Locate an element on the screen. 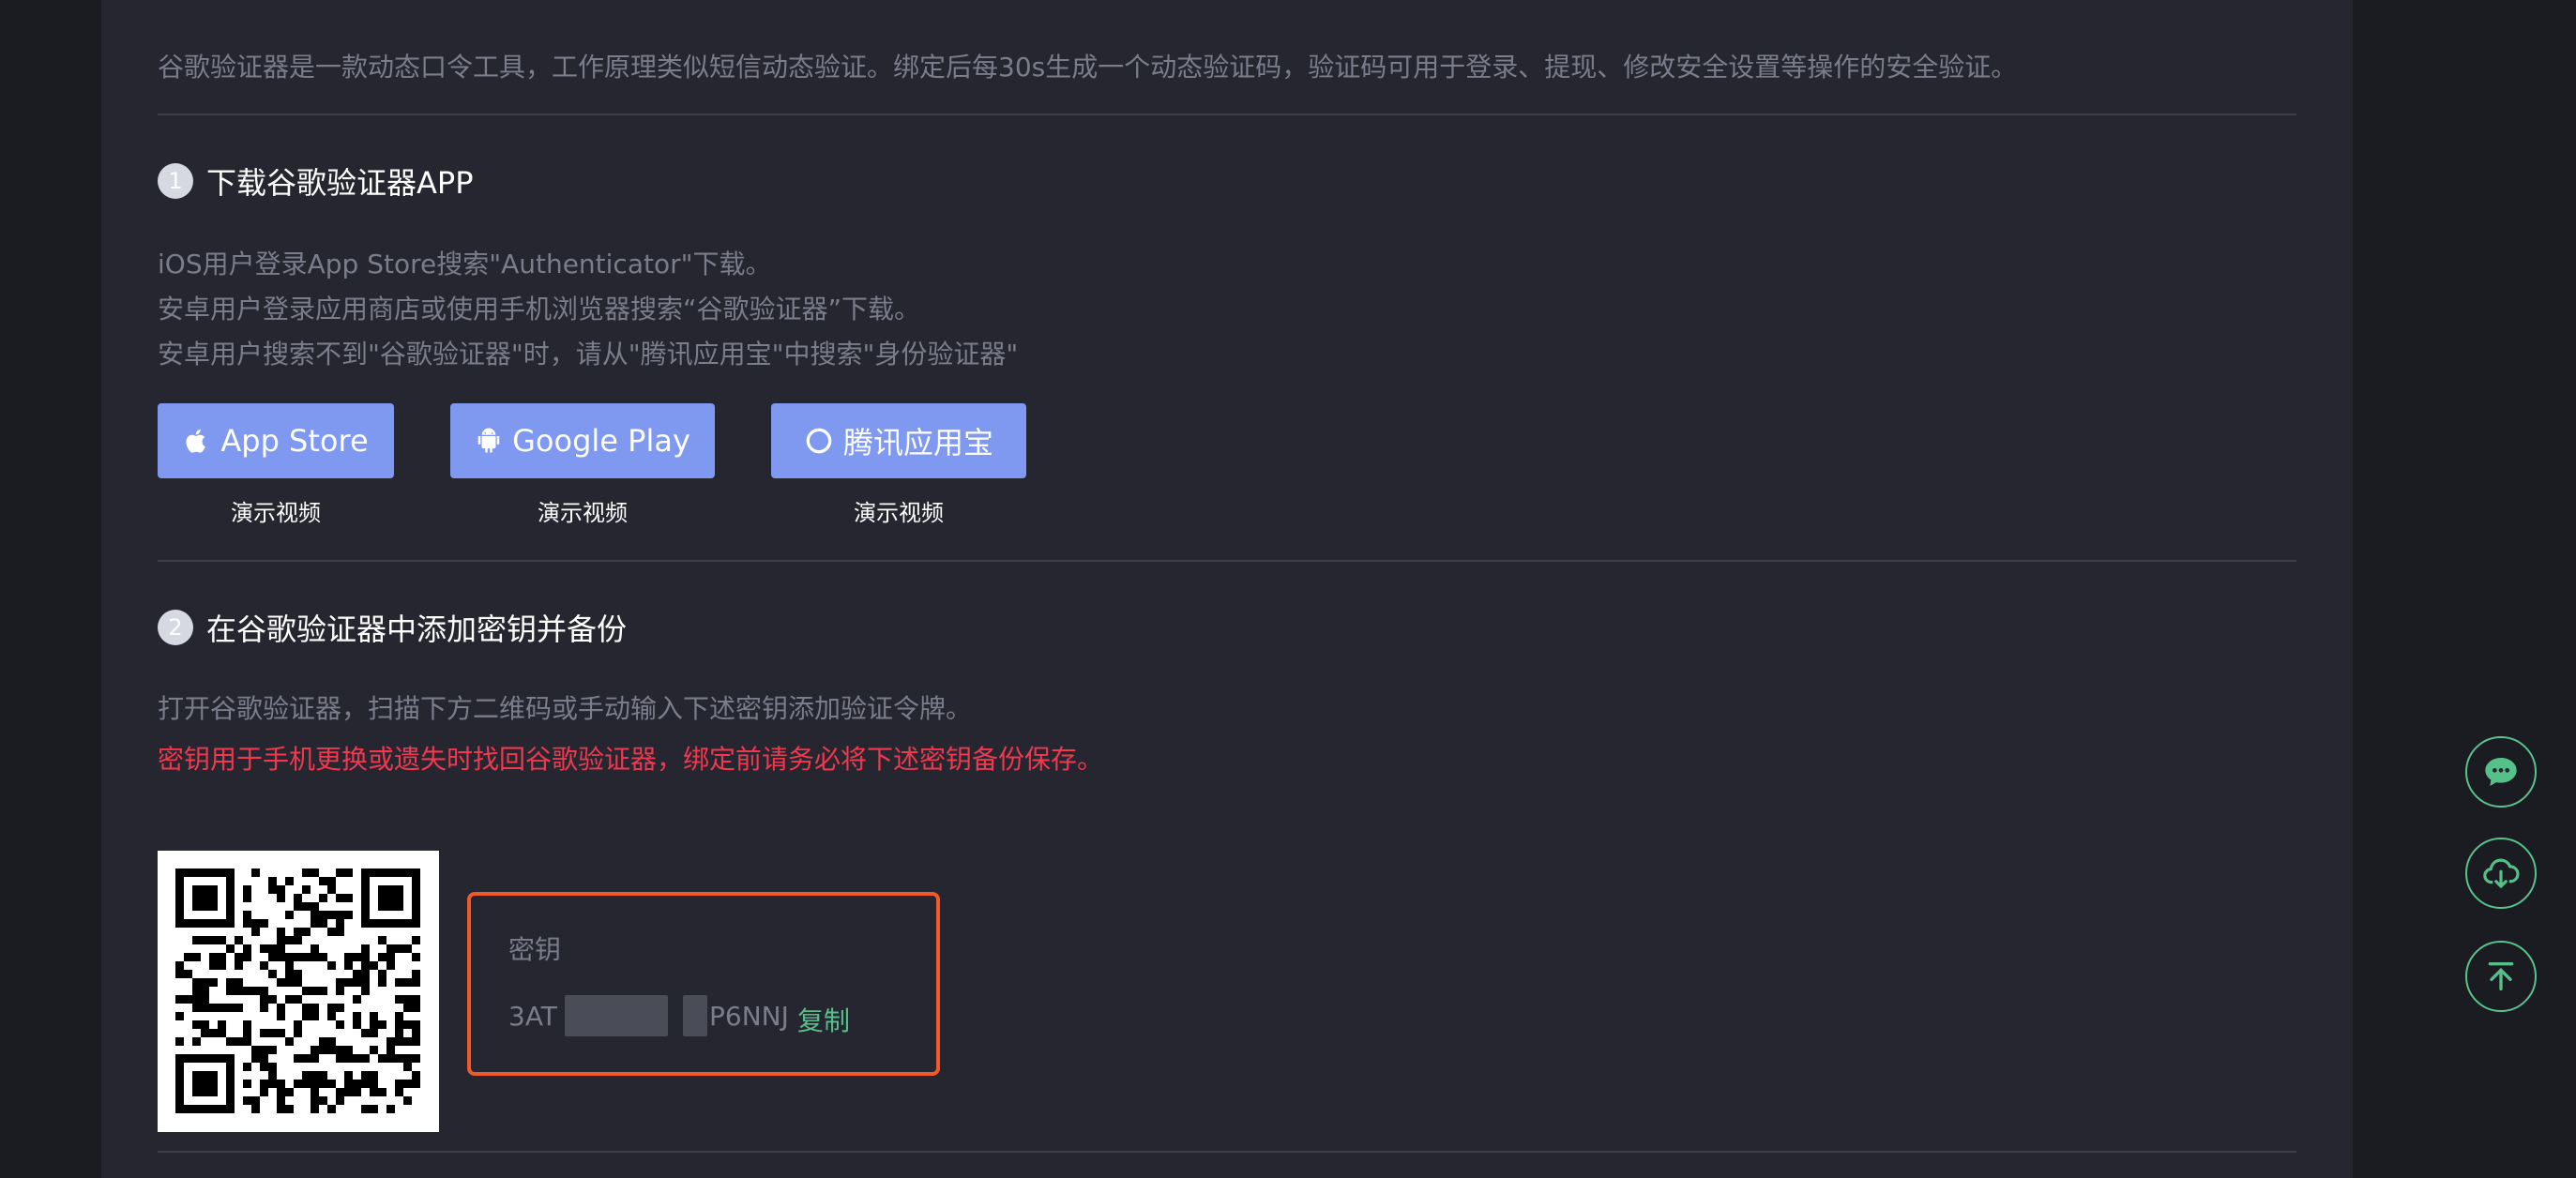 The height and width of the screenshot is (1178, 2576). secret-key-label: 密钥 is located at coordinates (535, 949).